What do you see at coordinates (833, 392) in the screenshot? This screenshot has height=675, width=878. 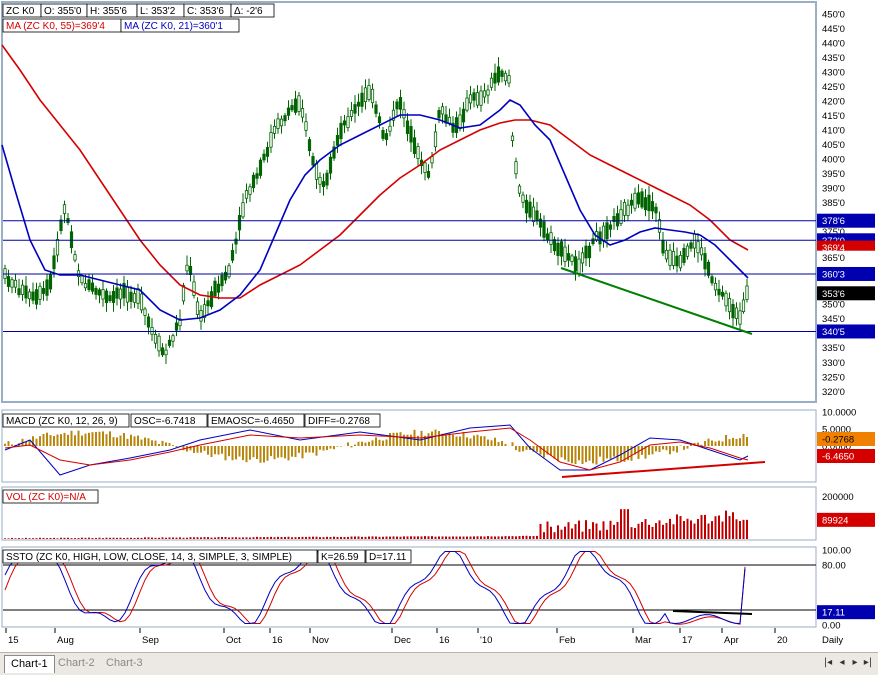 I see `price-axis-label: 320'0` at bounding box center [833, 392].